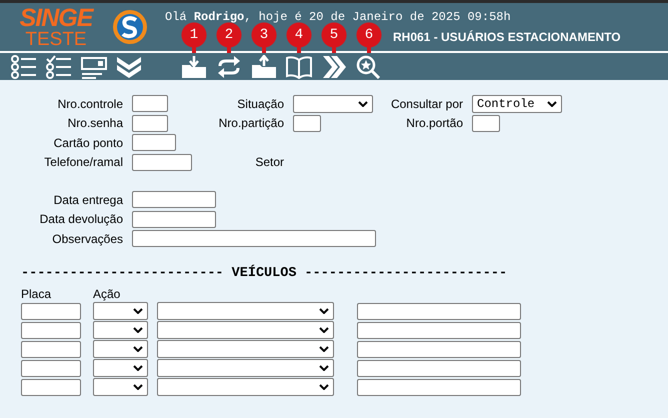 The width and height of the screenshot is (668, 418). Describe the element at coordinates (129, 66) in the screenshot. I see `double-chevron-down-icon` at that location.